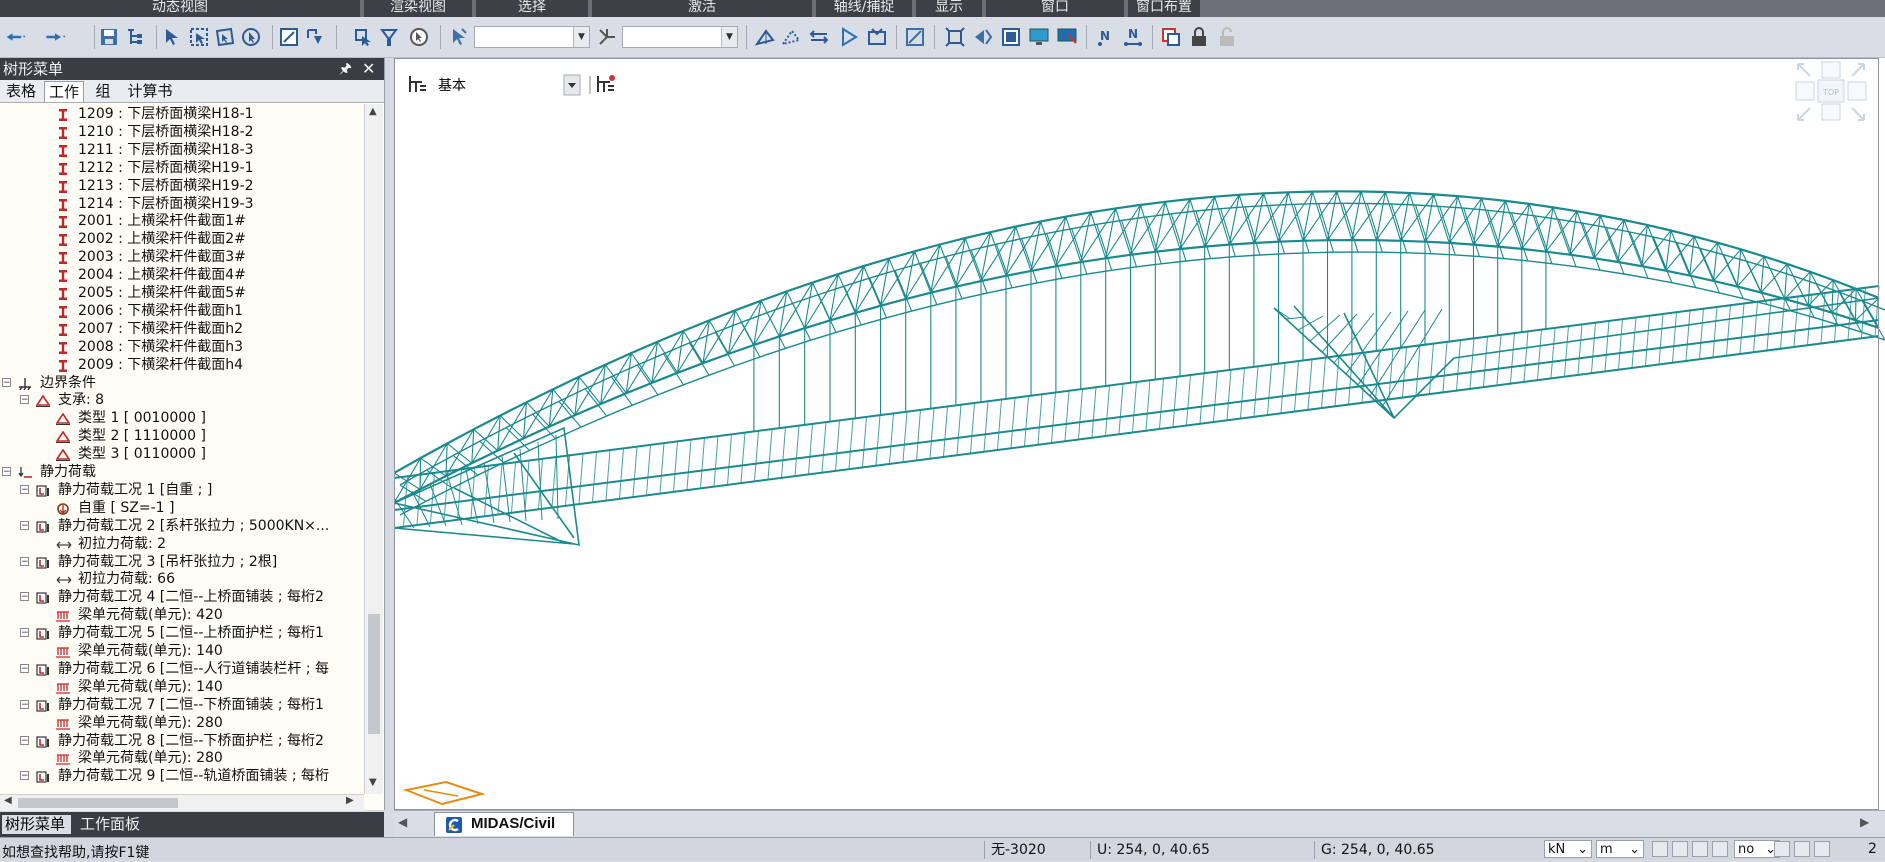 The height and width of the screenshot is (862, 1885). I want to click on tree-node-load-case: − 静力荷载工况 9 [二恒--轨道桥面铺装 ; 每桁, so click(181, 776).